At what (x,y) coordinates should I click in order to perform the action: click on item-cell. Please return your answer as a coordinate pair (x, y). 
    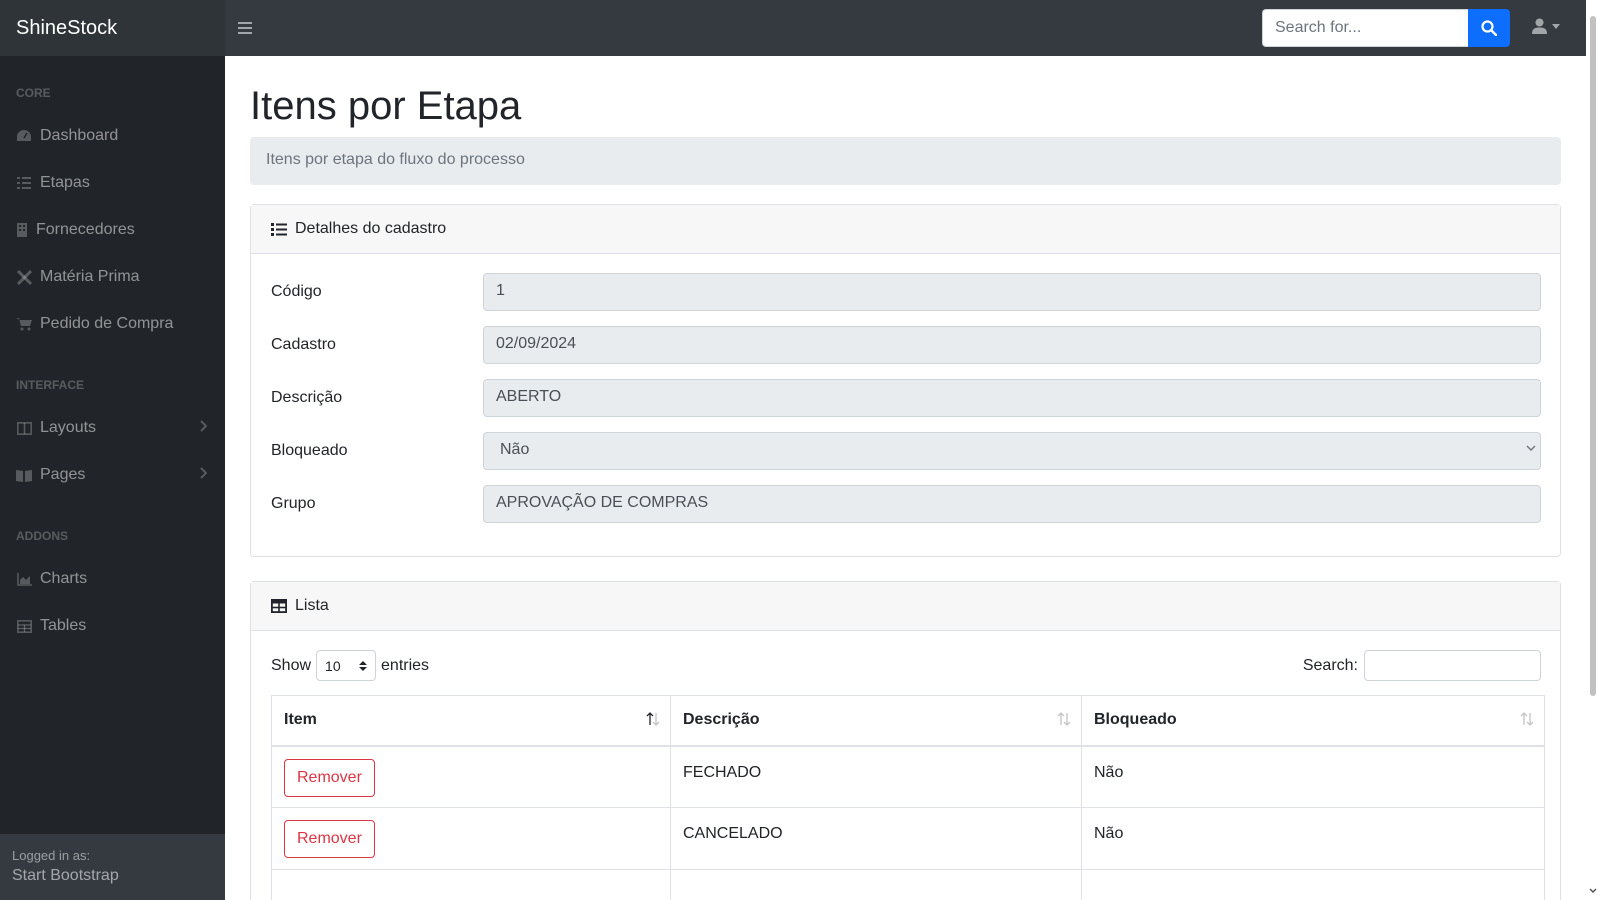
    Looking at the image, I should click on (471, 884).